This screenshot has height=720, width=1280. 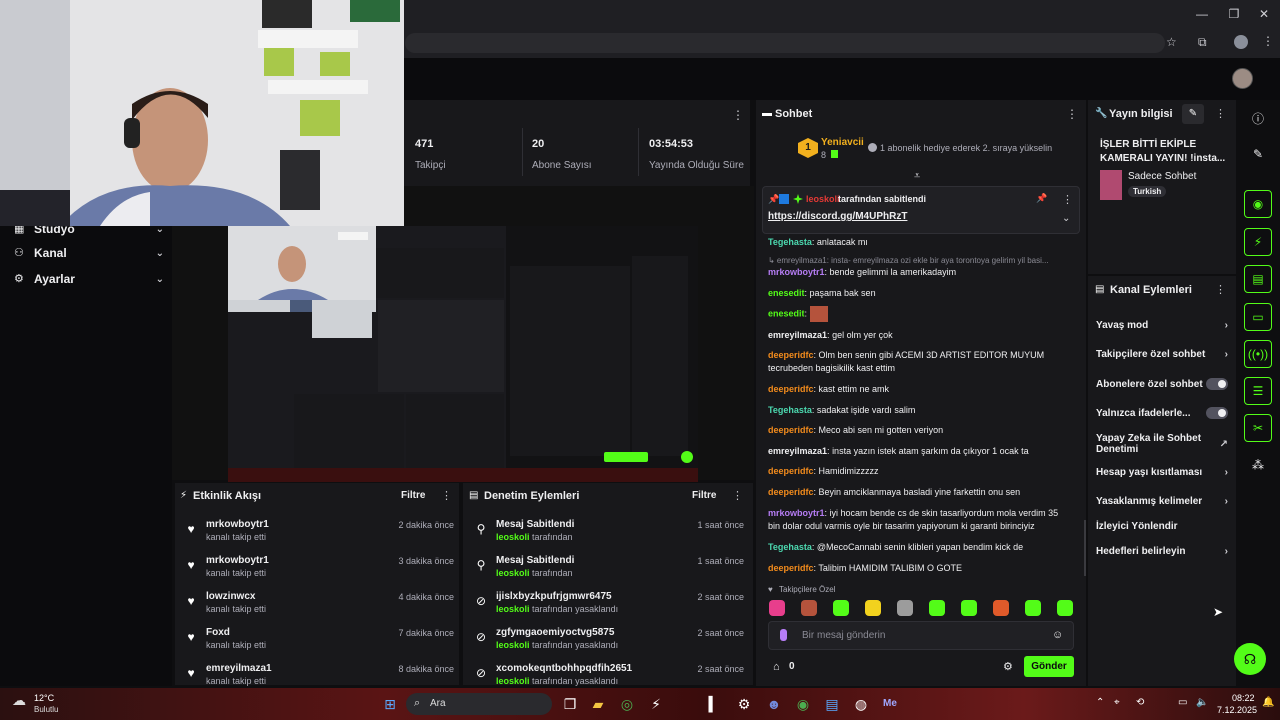 What do you see at coordinates (236, 632) in the screenshot?
I see `activity-user: Foxd` at bounding box center [236, 632].